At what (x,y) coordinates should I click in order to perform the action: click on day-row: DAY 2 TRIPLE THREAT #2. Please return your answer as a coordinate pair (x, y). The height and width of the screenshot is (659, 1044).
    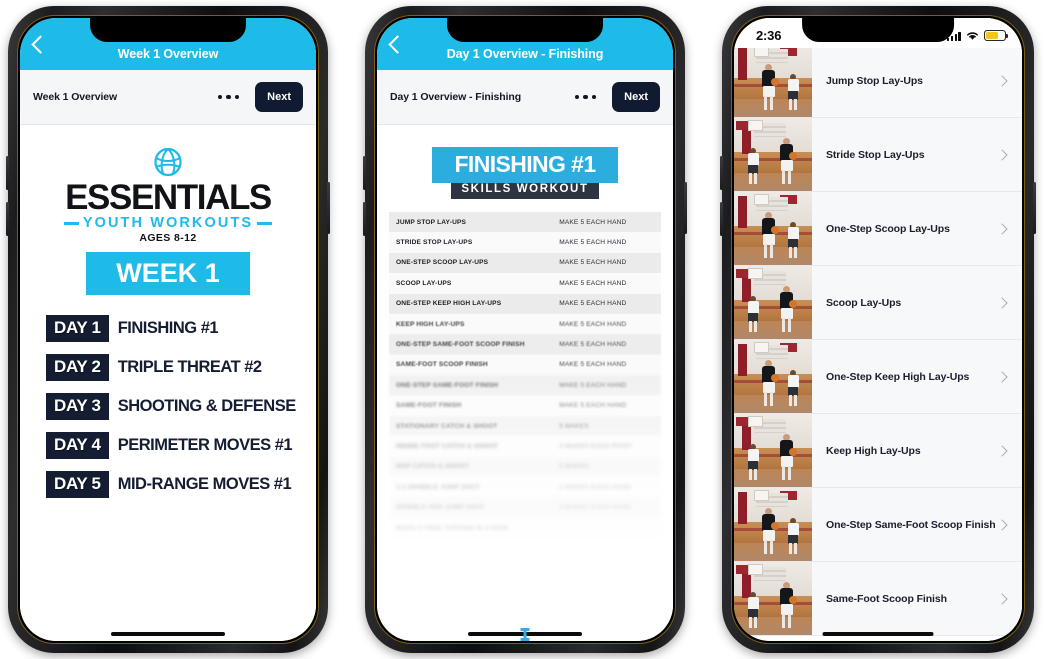
    Looking at the image, I should click on (174, 368).